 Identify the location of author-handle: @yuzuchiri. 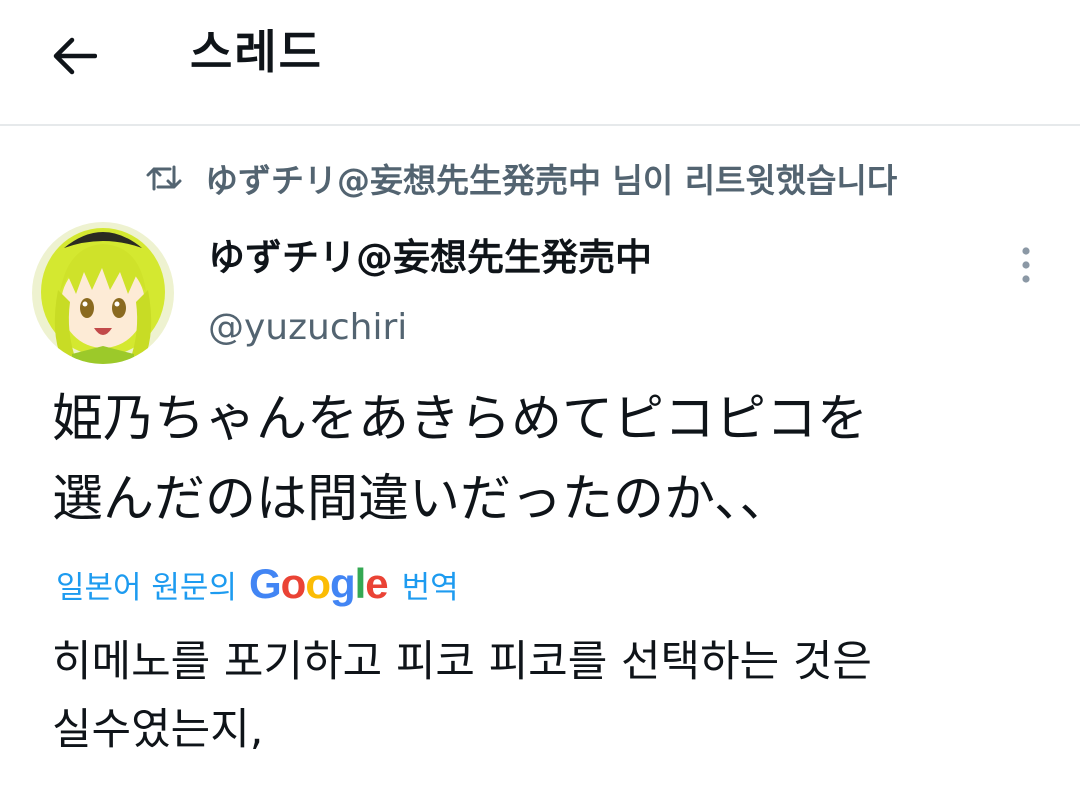
(307, 328).